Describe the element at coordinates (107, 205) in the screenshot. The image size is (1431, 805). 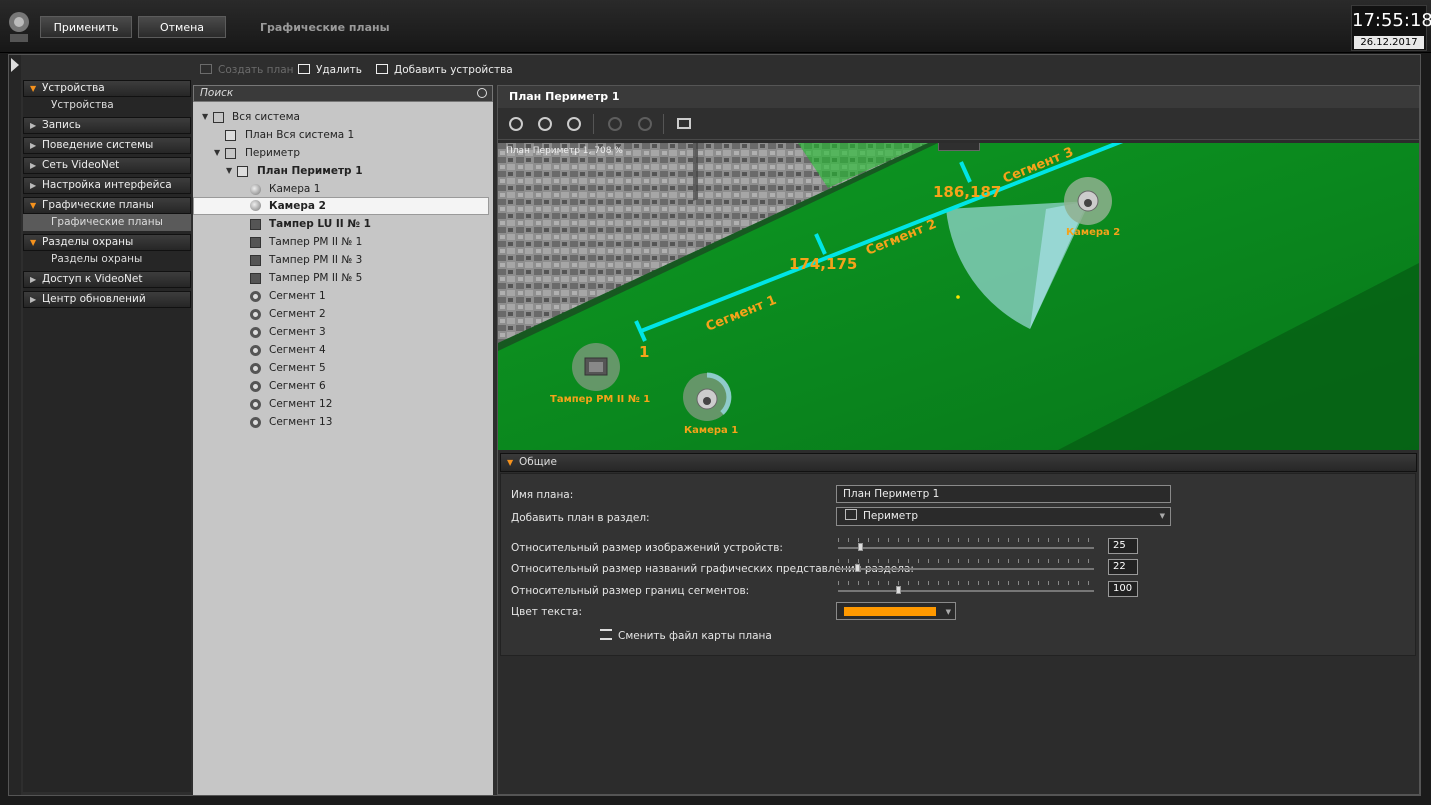
I see `nav-graphic-plans: ▼ Графические планы` at that location.